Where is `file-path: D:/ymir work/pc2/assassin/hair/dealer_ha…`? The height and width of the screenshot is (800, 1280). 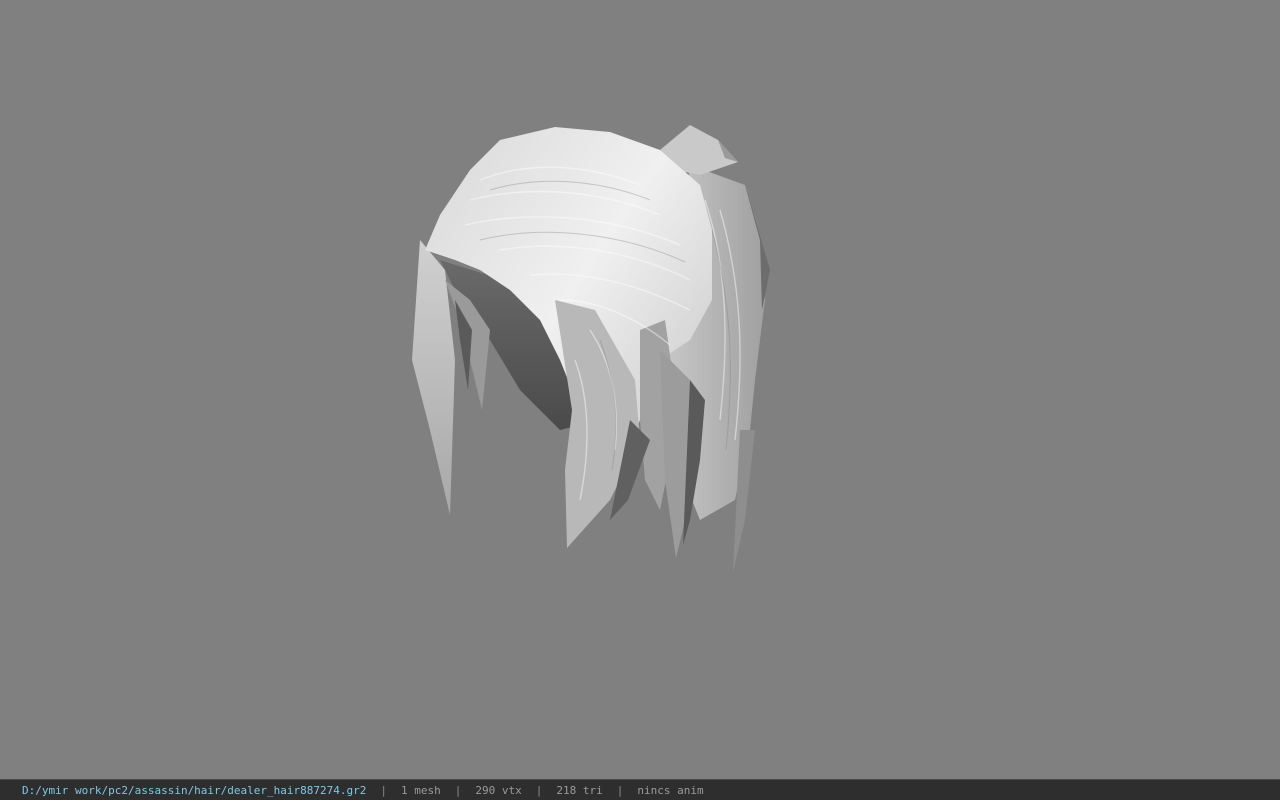 file-path: D:/ymir work/pc2/assassin/hair/dealer_ha… is located at coordinates (194, 790).